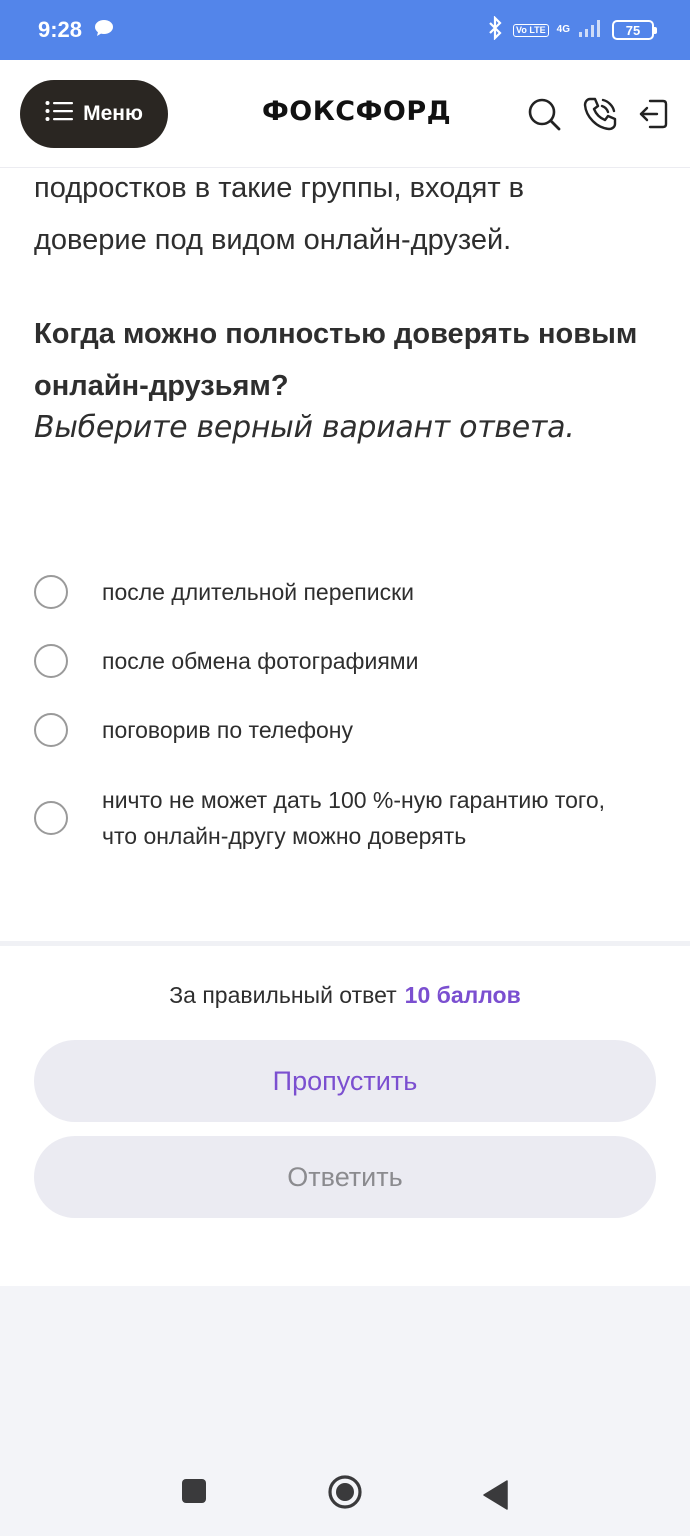 The image size is (690, 1536). I want to click on phone-icon, so click(600, 114).